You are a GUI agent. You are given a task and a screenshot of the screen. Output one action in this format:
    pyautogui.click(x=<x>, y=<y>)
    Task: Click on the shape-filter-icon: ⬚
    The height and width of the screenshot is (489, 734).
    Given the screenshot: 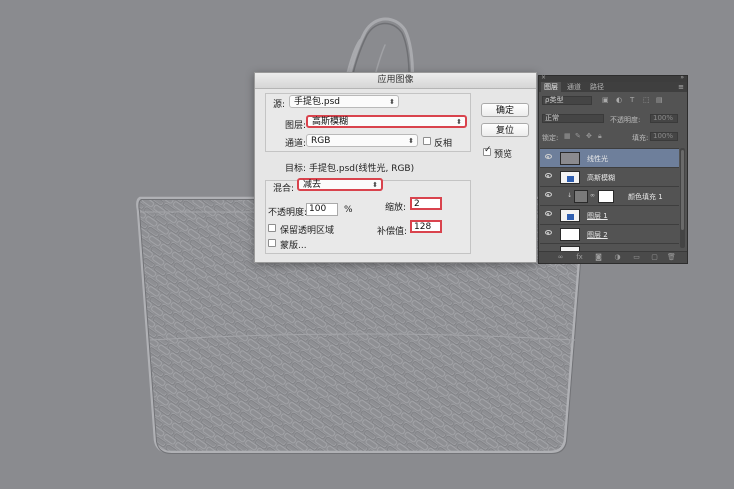 What is the action you would take?
    pyautogui.click(x=646, y=100)
    